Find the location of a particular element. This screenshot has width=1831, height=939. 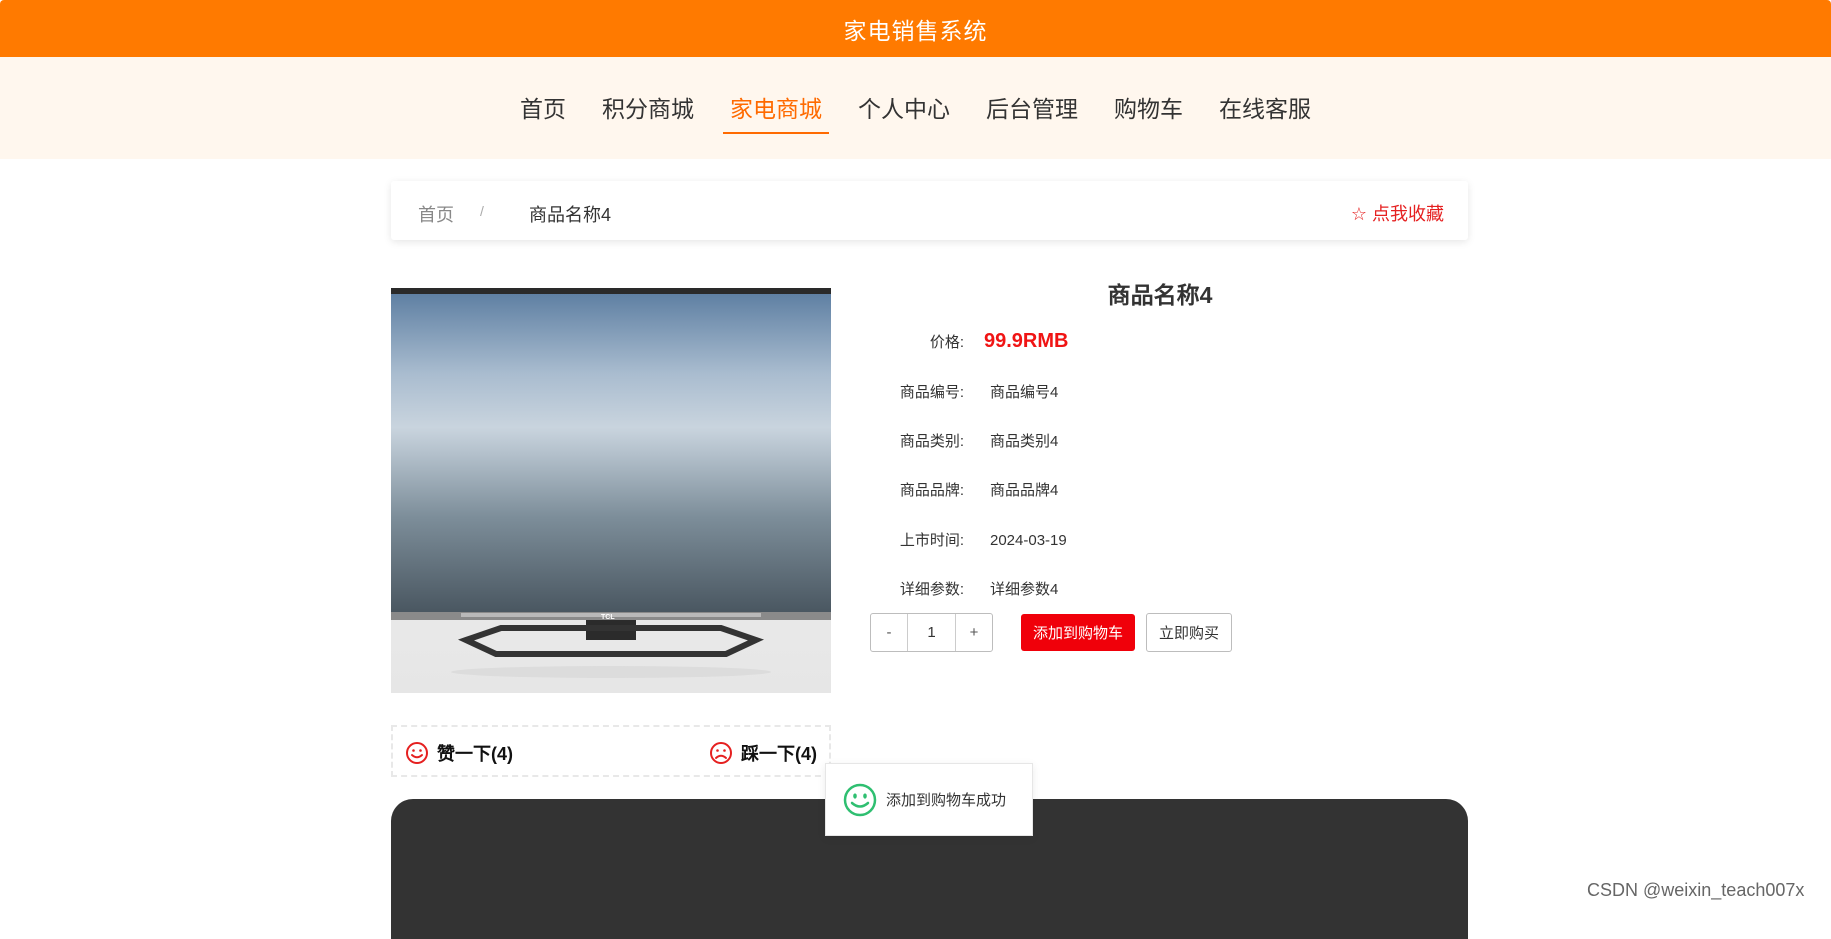

nav-item-personal-center: 个人中心 is located at coordinates (904, 112).